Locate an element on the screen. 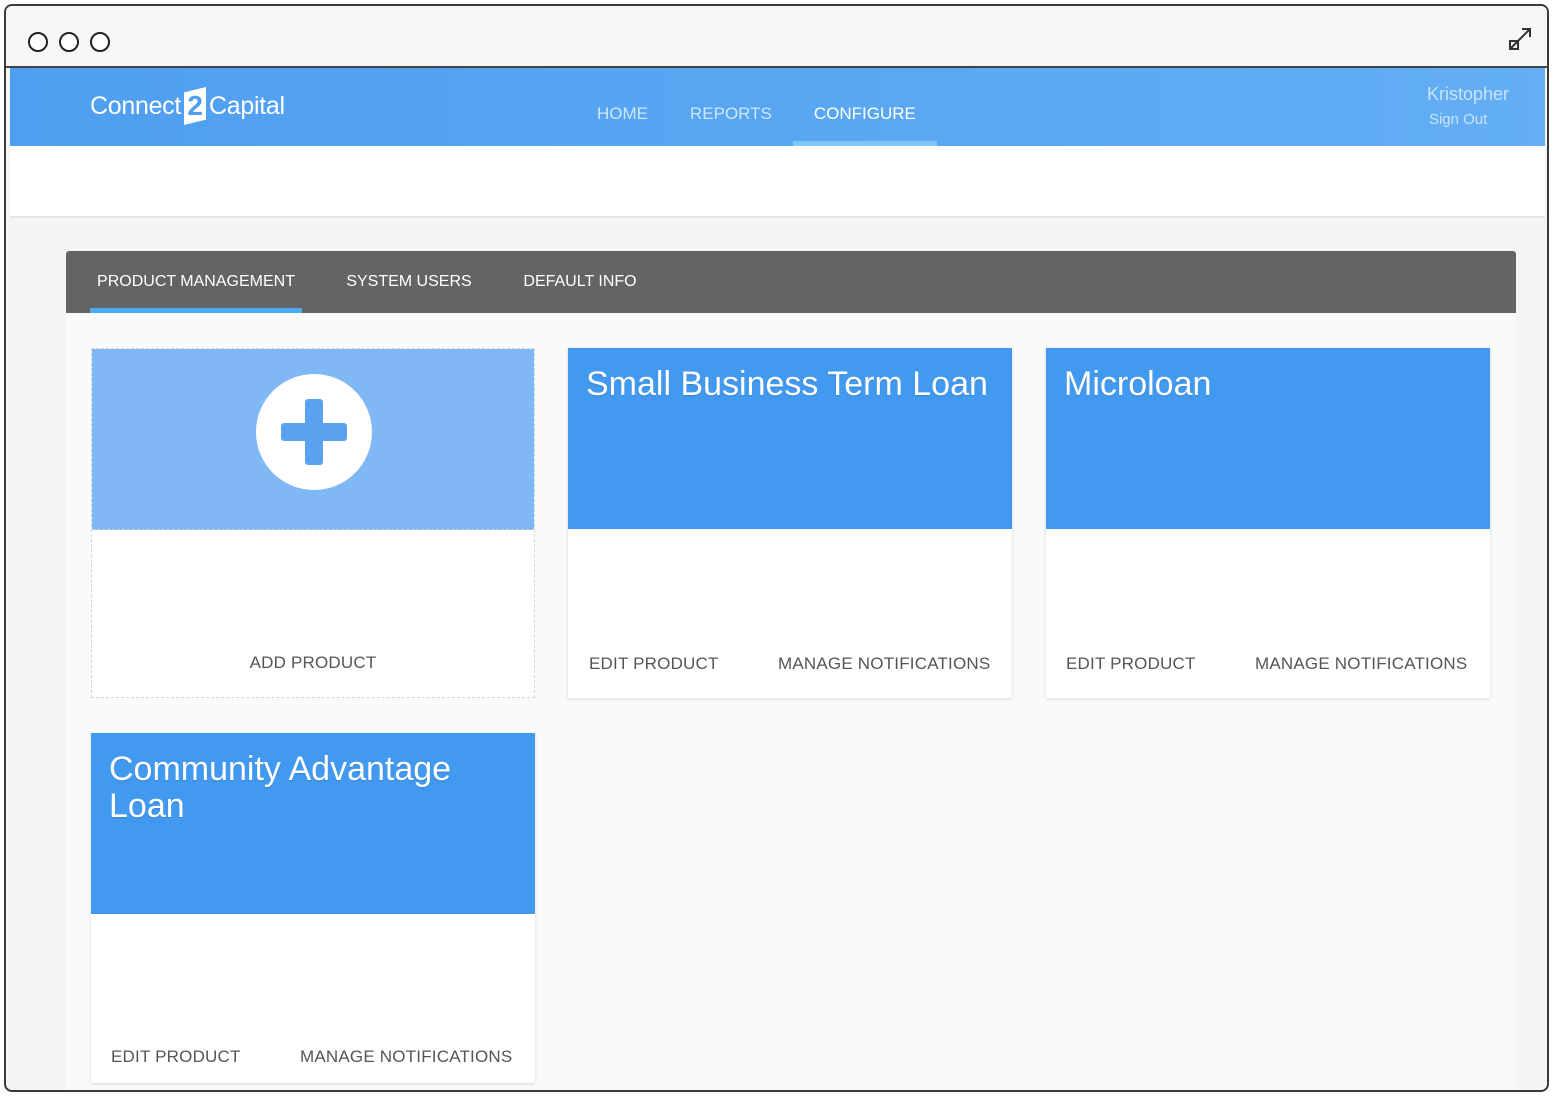  tab-product-management: PRODUCT MANAGEMENT is located at coordinates (196, 282).